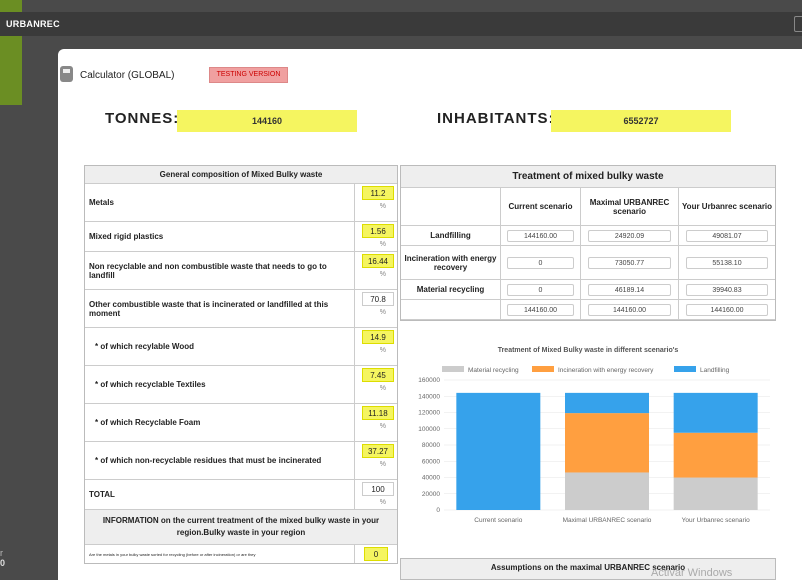 This screenshot has height=580, width=802. What do you see at coordinates (267, 121) in the screenshot?
I see `tonnes-input: 144160` at bounding box center [267, 121].